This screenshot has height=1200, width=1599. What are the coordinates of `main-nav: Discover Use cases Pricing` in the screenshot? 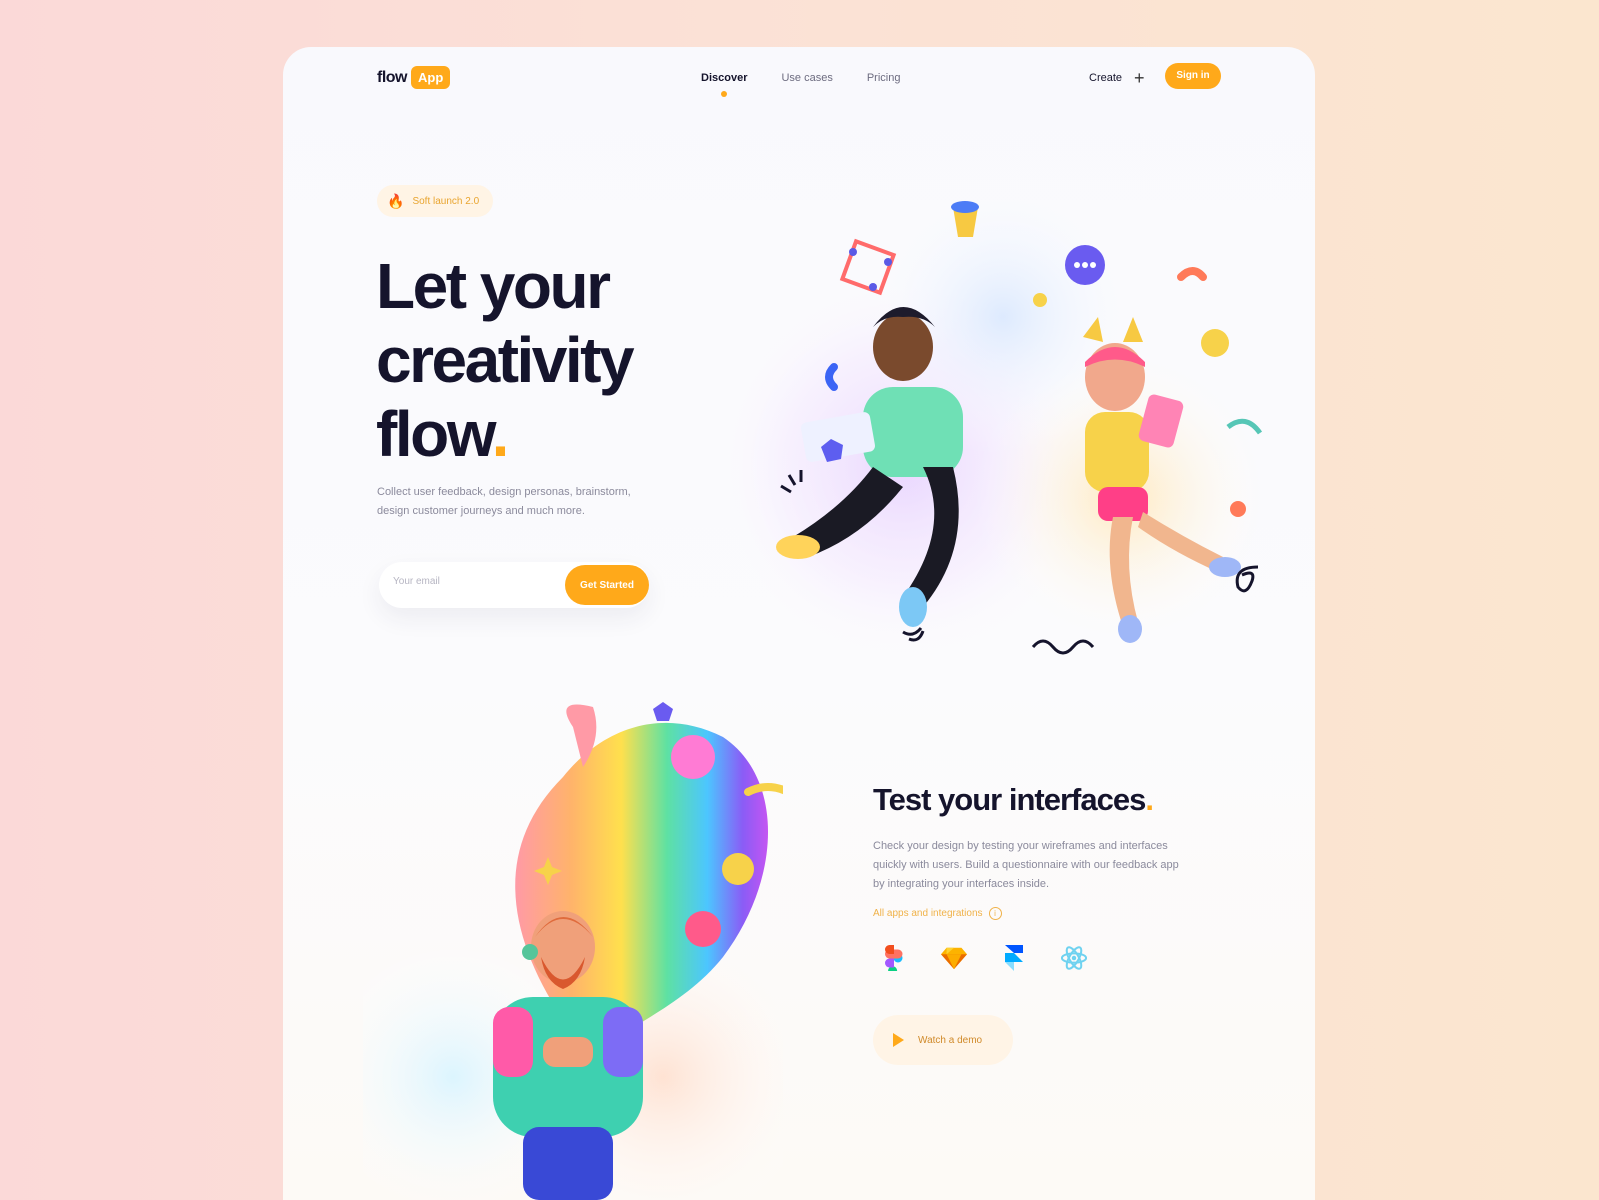 It's located at (801, 84).